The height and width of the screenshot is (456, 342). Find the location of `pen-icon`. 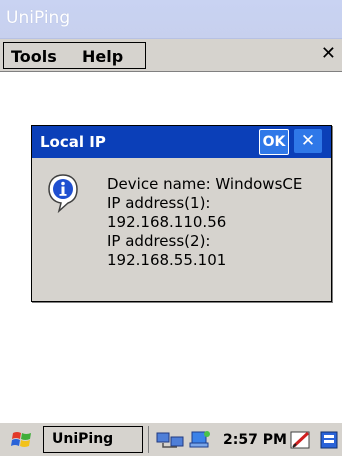

pen-icon is located at coordinates (301, 440).